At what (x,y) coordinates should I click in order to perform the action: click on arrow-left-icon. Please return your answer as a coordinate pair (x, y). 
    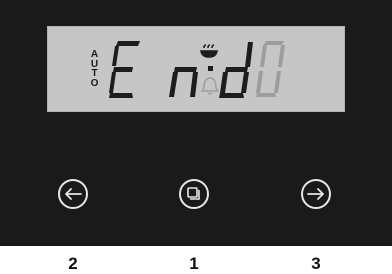
    Looking at the image, I should click on (73, 194).